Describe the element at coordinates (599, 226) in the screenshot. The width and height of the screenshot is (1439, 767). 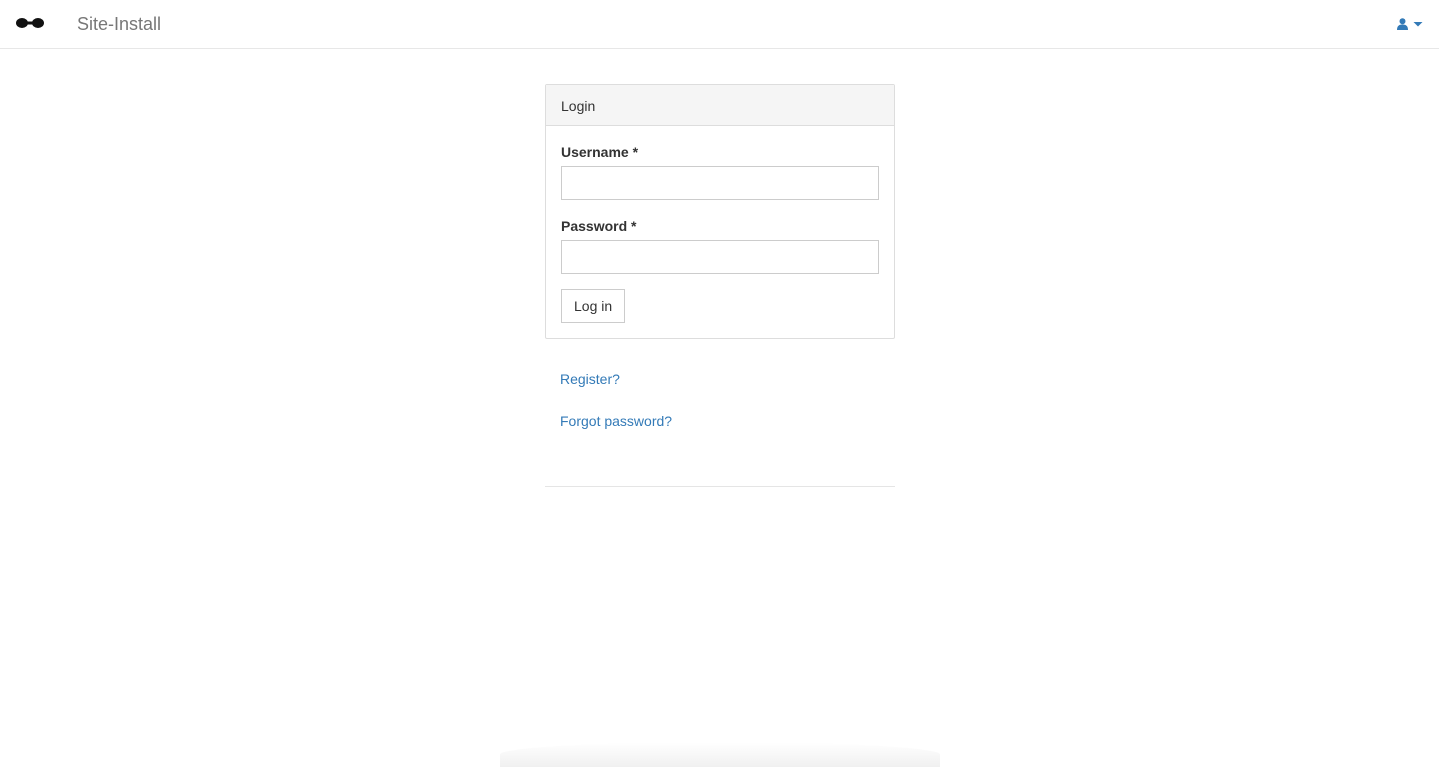
I see `password-label: Password *` at that location.